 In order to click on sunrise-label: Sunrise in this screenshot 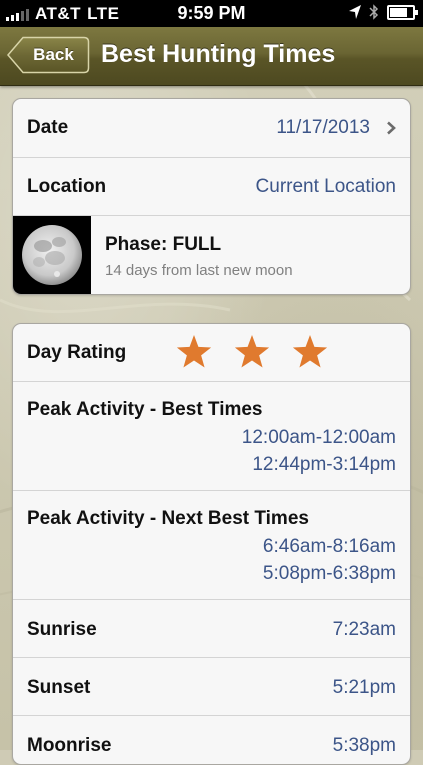, I will do `click(62, 629)`.